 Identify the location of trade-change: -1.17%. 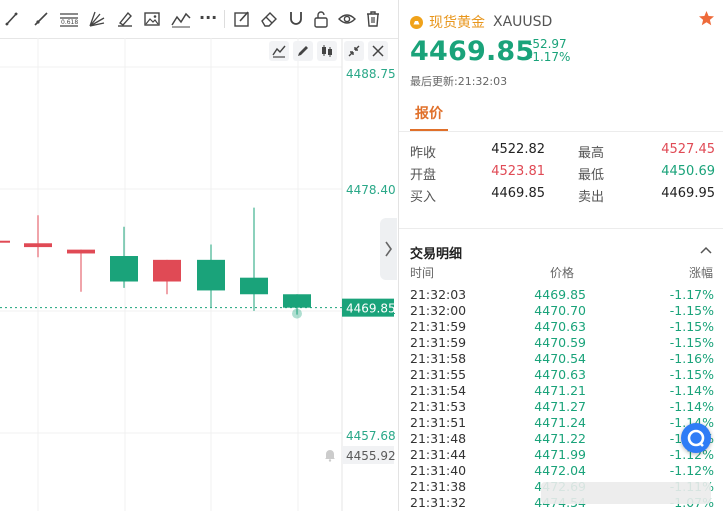
(691, 294).